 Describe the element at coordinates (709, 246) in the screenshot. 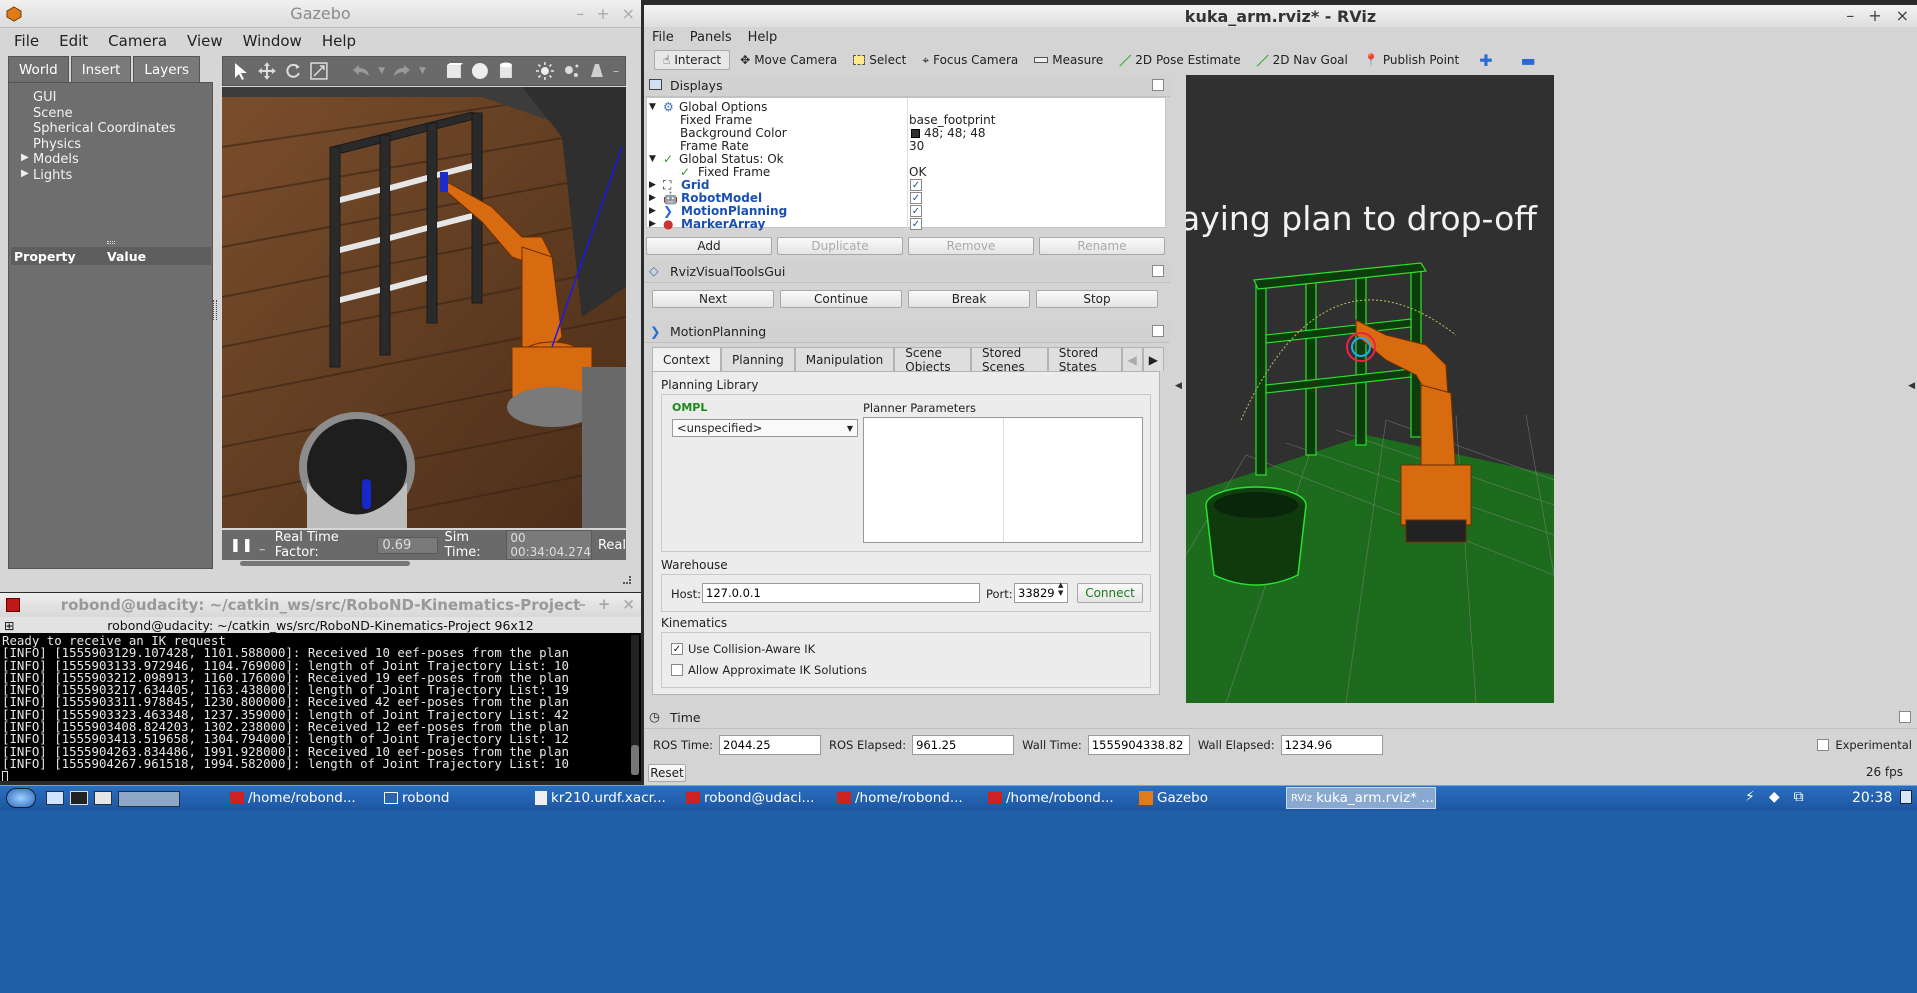

I see `add-display-button: Add` at that location.